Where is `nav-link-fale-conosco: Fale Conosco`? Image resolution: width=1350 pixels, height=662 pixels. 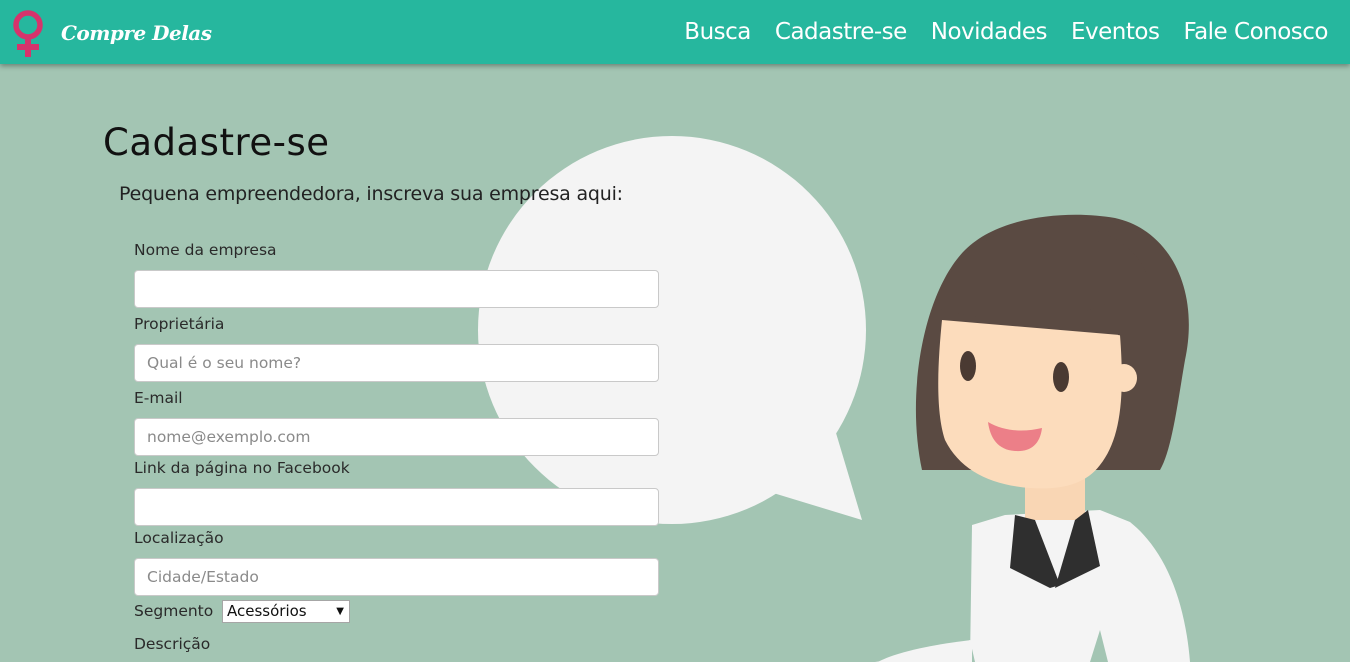 nav-link-fale-conosco: Fale Conosco is located at coordinates (1255, 32).